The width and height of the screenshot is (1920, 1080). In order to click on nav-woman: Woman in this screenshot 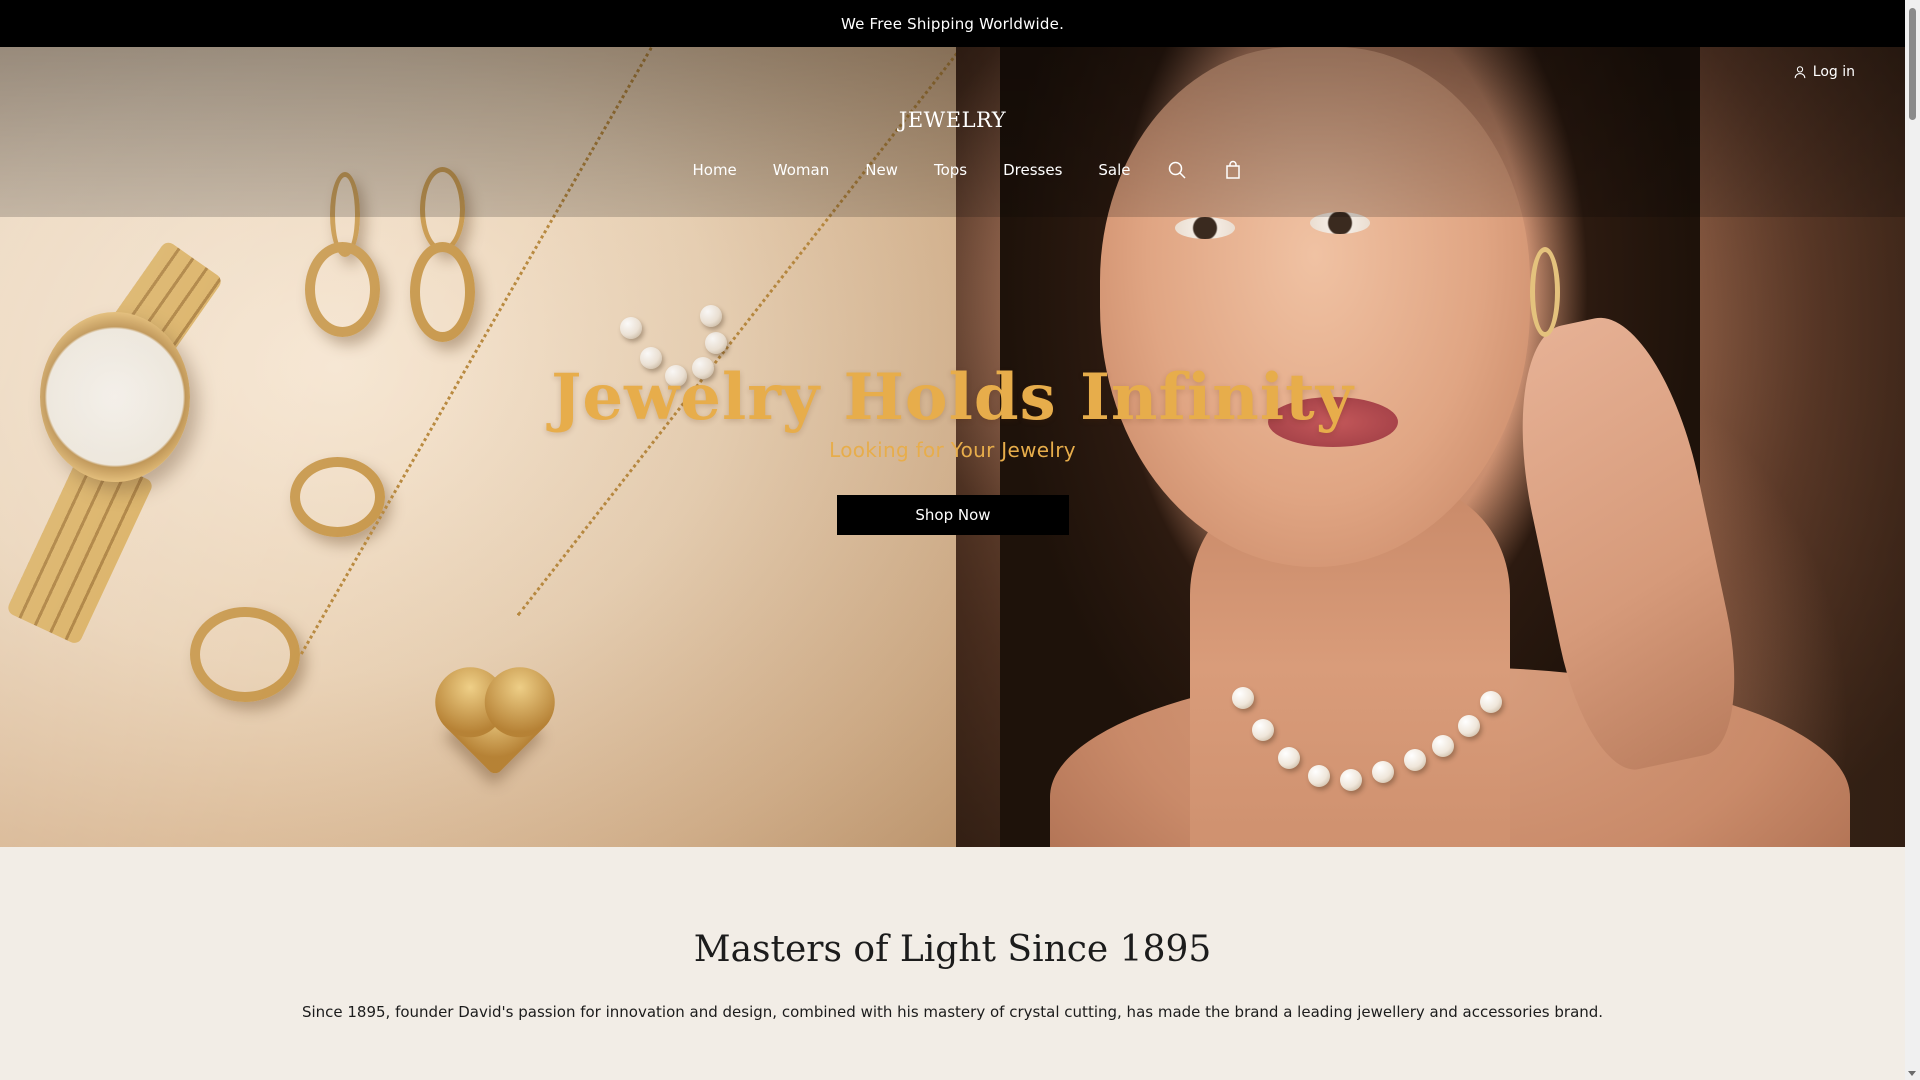, I will do `click(801, 170)`.